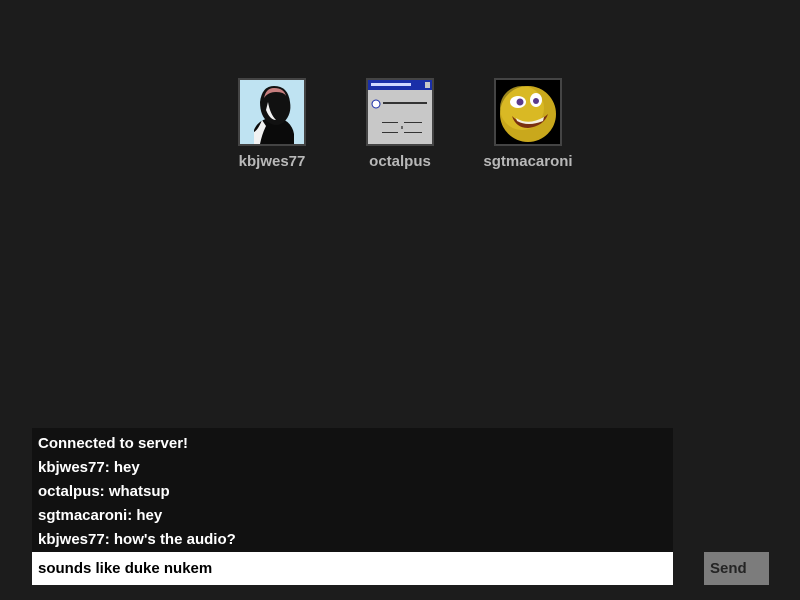 This screenshot has height=600, width=800. What do you see at coordinates (736, 568) in the screenshot?
I see `send-button: Send` at bounding box center [736, 568].